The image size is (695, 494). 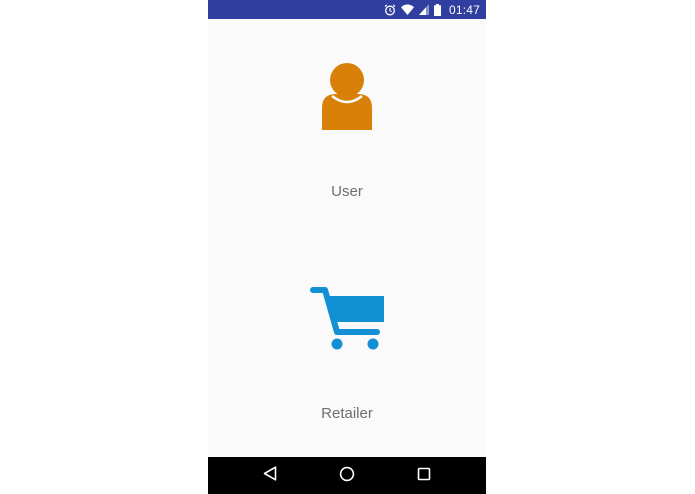 What do you see at coordinates (347, 191) in the screenshot?
I see `user-label: User` at bounding box center [347, 191].